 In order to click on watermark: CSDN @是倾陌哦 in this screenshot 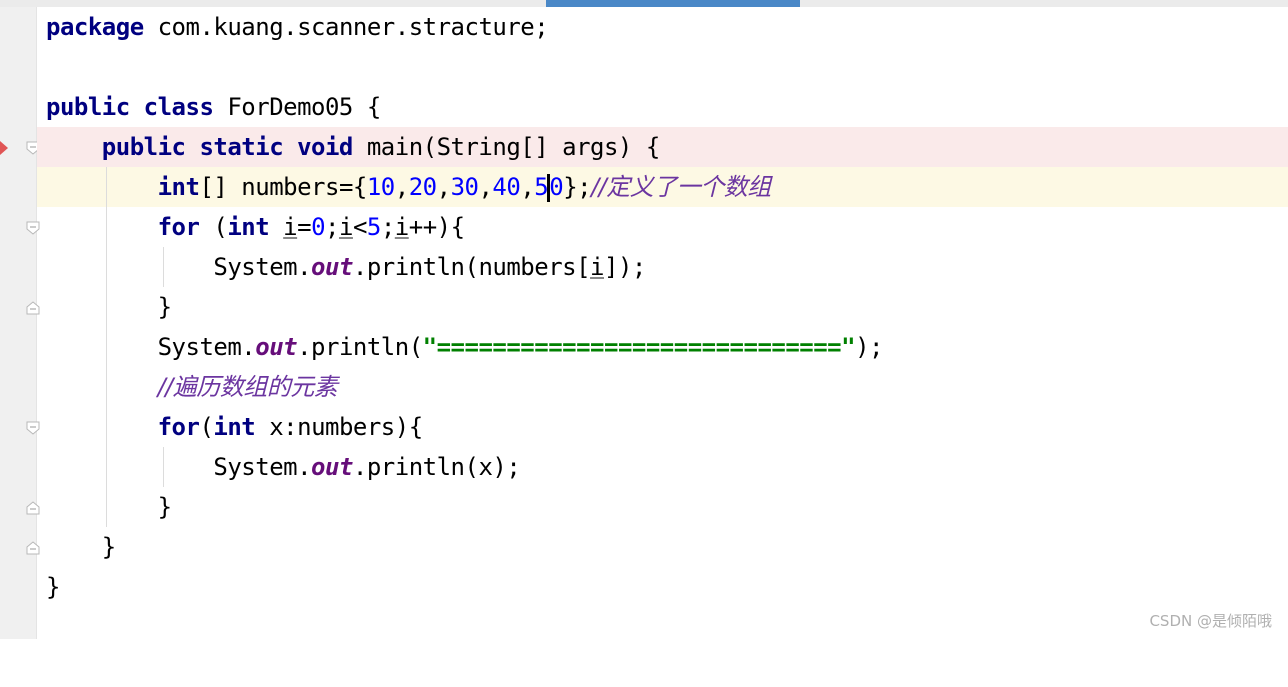, I will do `click(1210, 621)`.